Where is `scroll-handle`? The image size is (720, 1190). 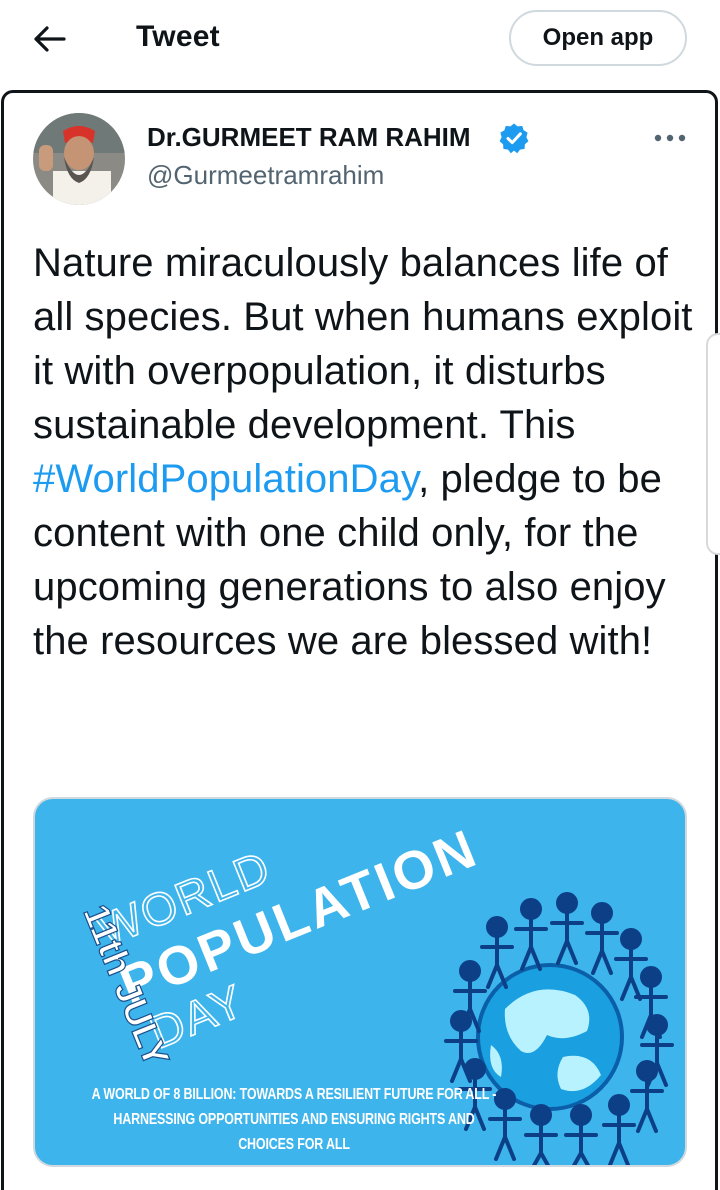
scroll-handle is located at coordinates (713, 444).